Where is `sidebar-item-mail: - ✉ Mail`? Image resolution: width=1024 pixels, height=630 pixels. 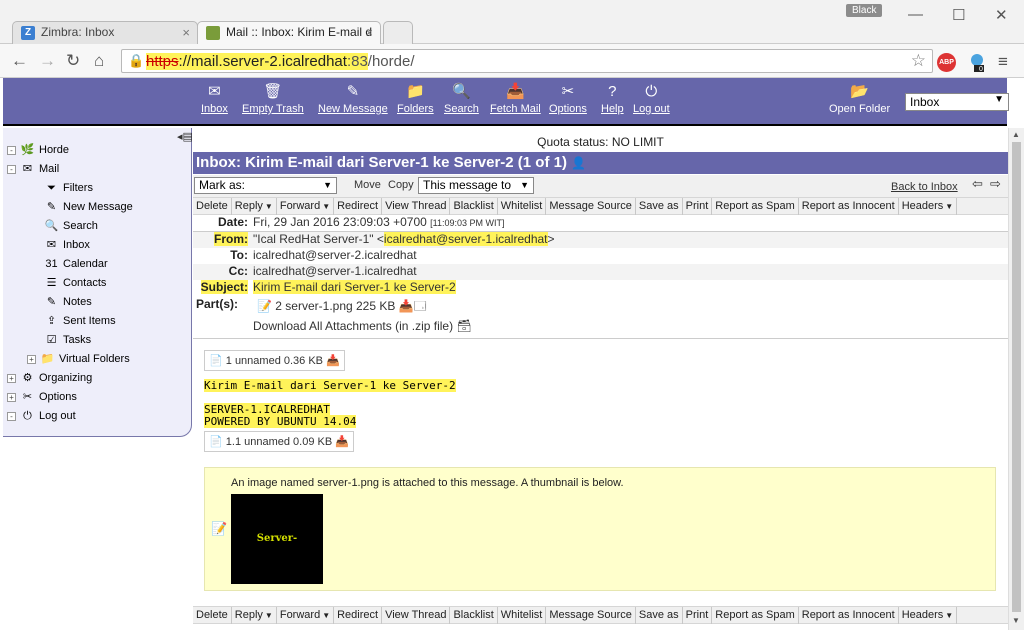
sidebar-item-mail: - ✉ Mail is located at coordinates (33, 171).